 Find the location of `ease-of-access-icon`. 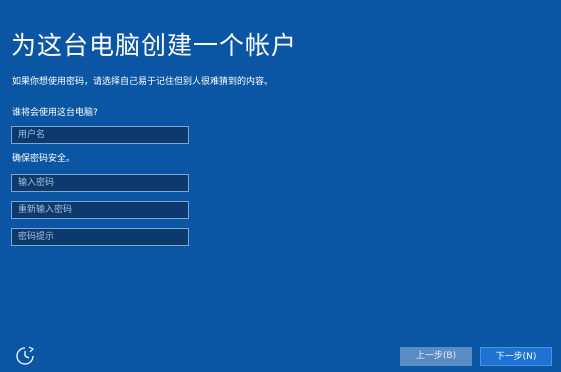

ease-of-access-icon is located at coordinates (25, 356).